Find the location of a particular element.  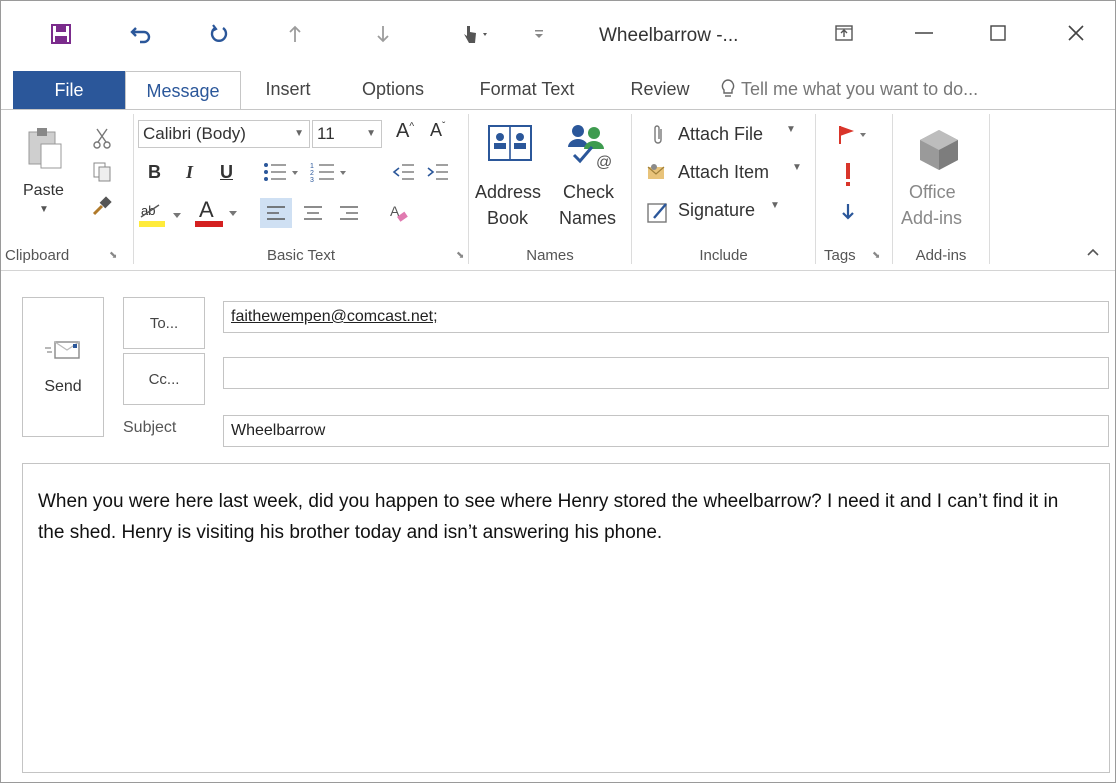

follow-up-flag-icon is located at coordinates (852, 135).